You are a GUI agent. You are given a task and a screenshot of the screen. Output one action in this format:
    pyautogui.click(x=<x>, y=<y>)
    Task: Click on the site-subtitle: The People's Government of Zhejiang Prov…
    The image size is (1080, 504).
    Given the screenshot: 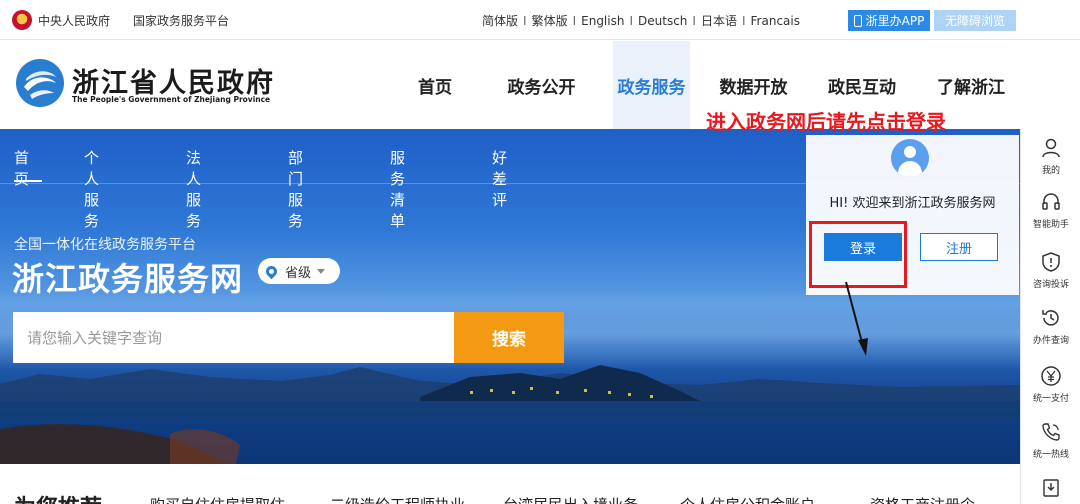 What is the action you would take?
    pyautogui.click(x=171, y=99)
    